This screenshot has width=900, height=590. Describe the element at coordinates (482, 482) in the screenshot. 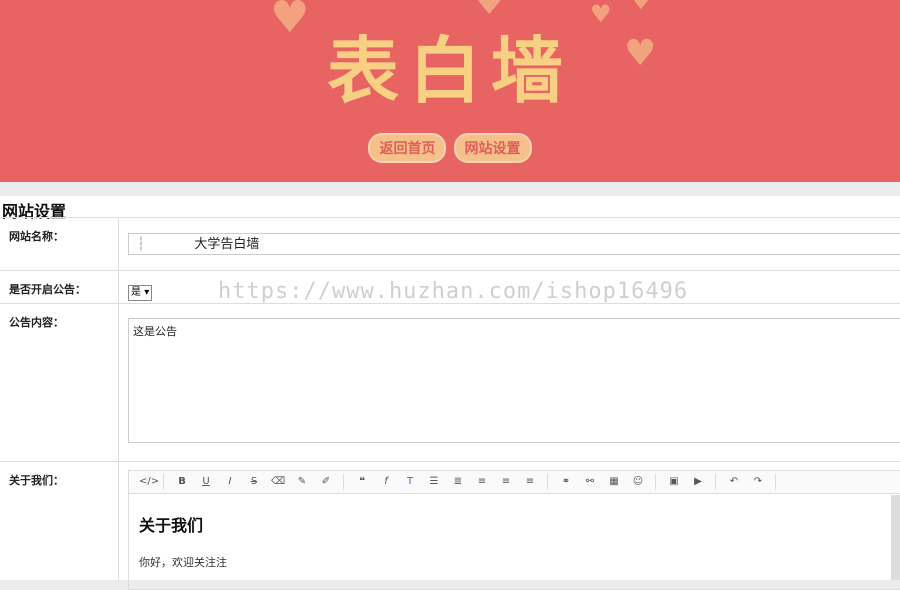

I see `align-left-icon: ≡` at that location.